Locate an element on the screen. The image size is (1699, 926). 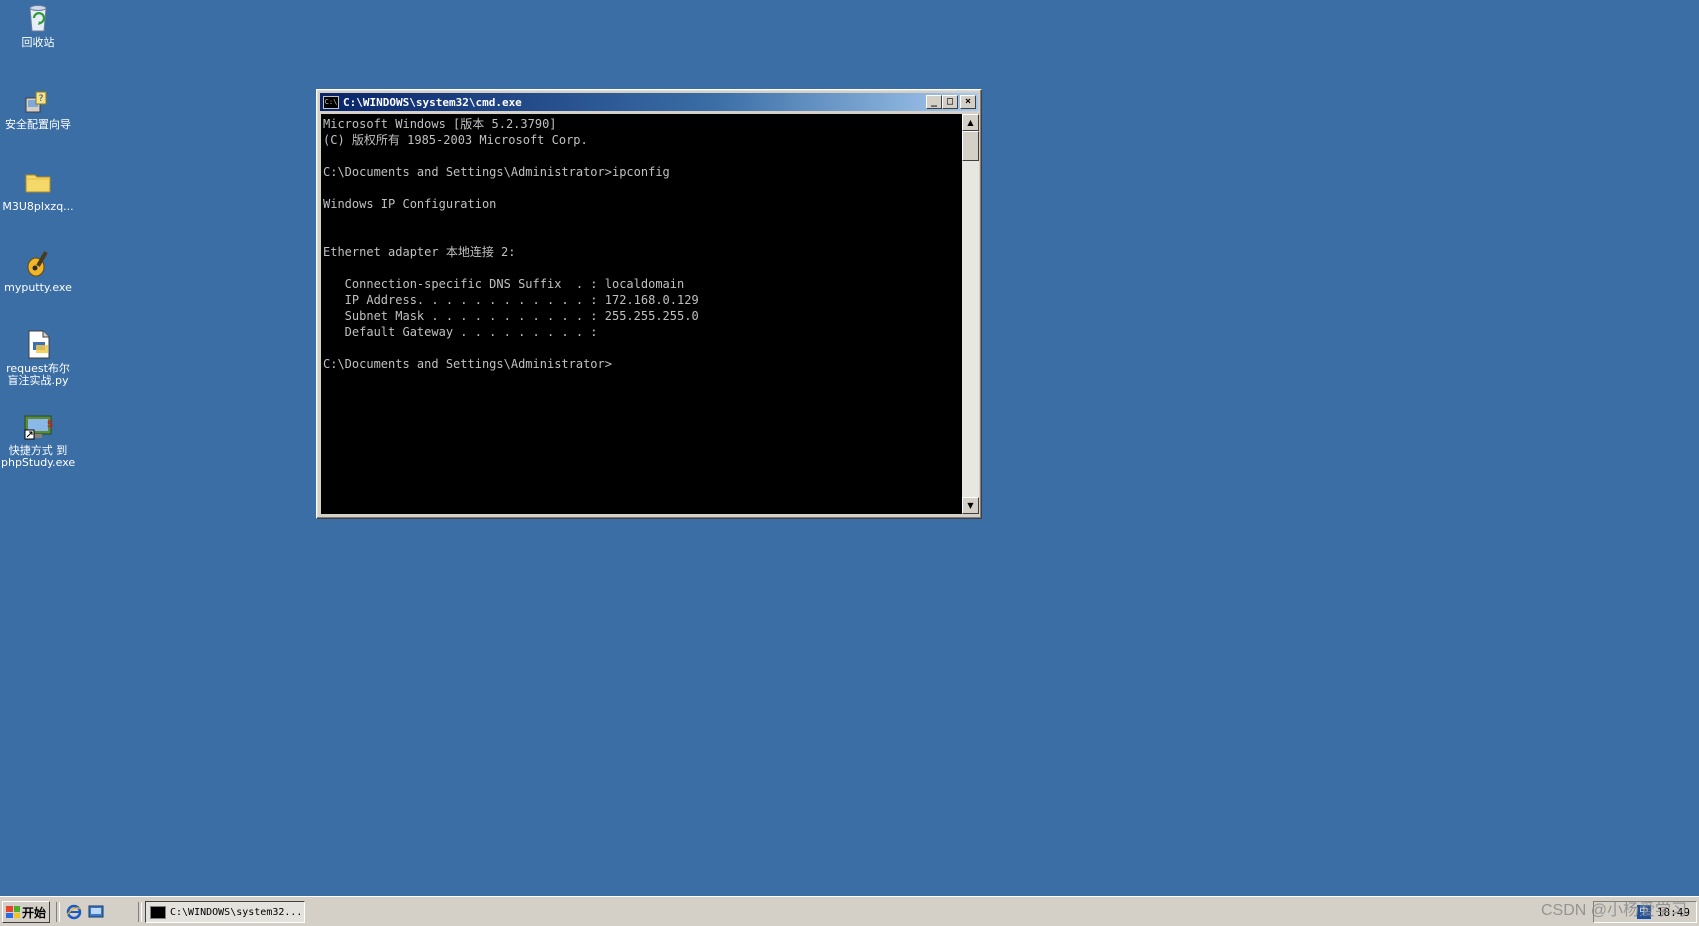
taskbar: 开始 C:\WINDOWS\system32... 中 18:49 is located at coordinates (849, 911).